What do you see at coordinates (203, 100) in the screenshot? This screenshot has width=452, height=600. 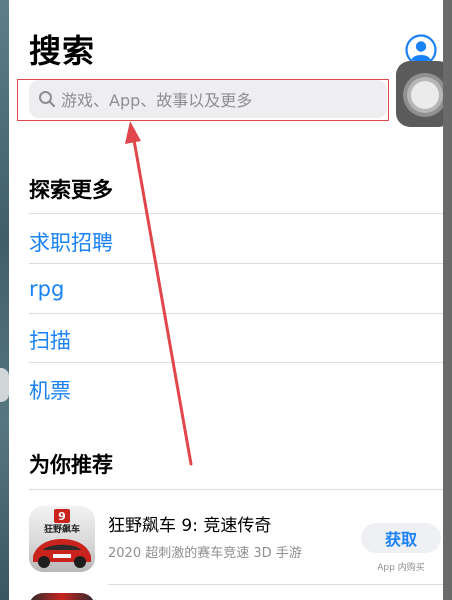 I see `annotation-highlight-box` at bounding box center [203, 100].